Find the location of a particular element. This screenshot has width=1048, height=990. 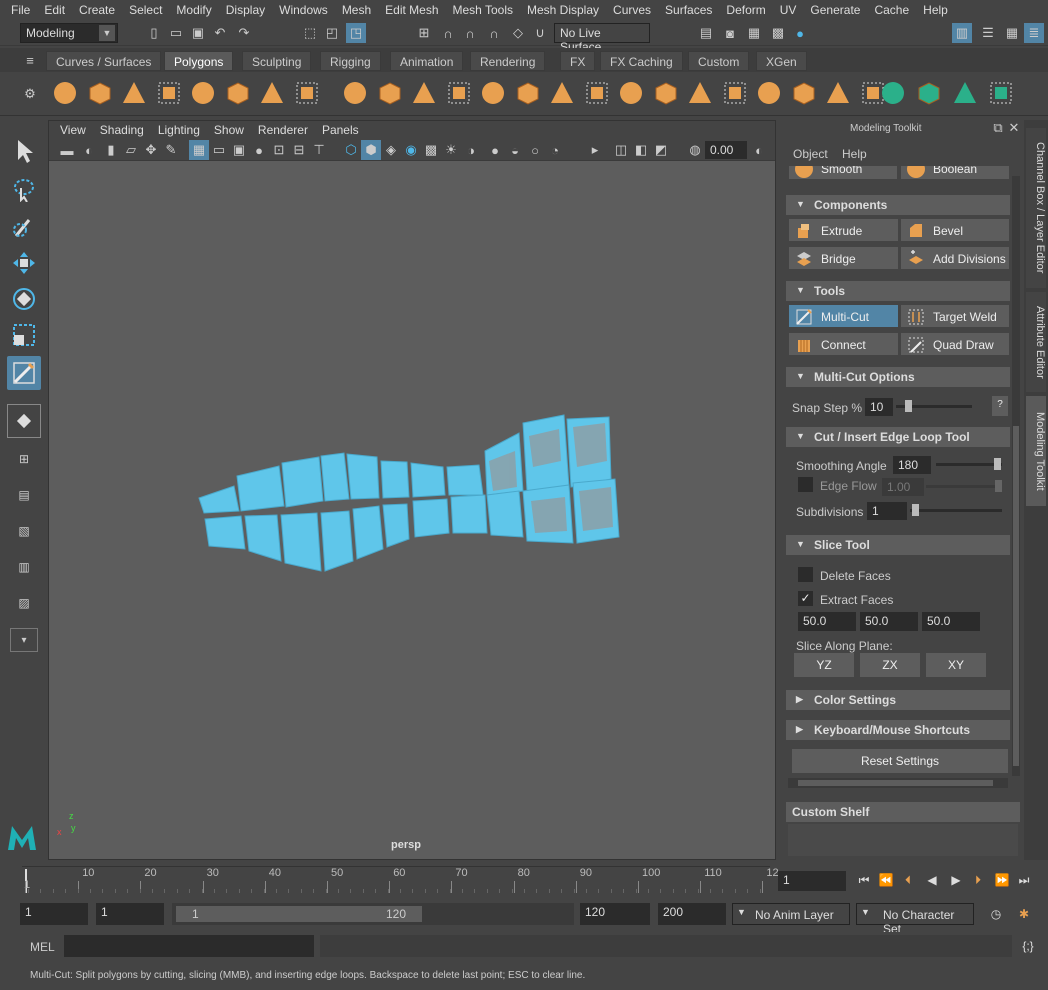

reduce-icon is located at coordinates (493, 93).